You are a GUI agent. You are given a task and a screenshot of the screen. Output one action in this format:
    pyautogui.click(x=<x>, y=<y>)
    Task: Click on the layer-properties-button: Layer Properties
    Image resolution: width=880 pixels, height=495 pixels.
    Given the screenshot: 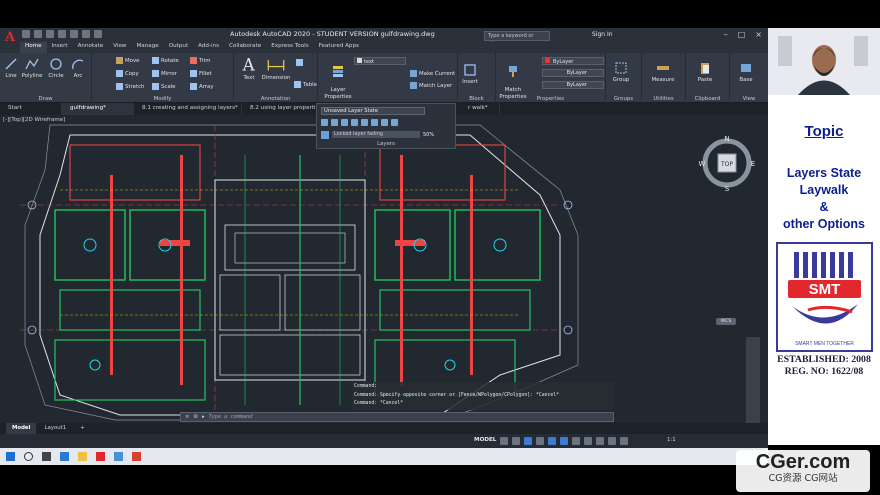 What is the action you would take?
    pyautogui.click(x=338, y=79)
    